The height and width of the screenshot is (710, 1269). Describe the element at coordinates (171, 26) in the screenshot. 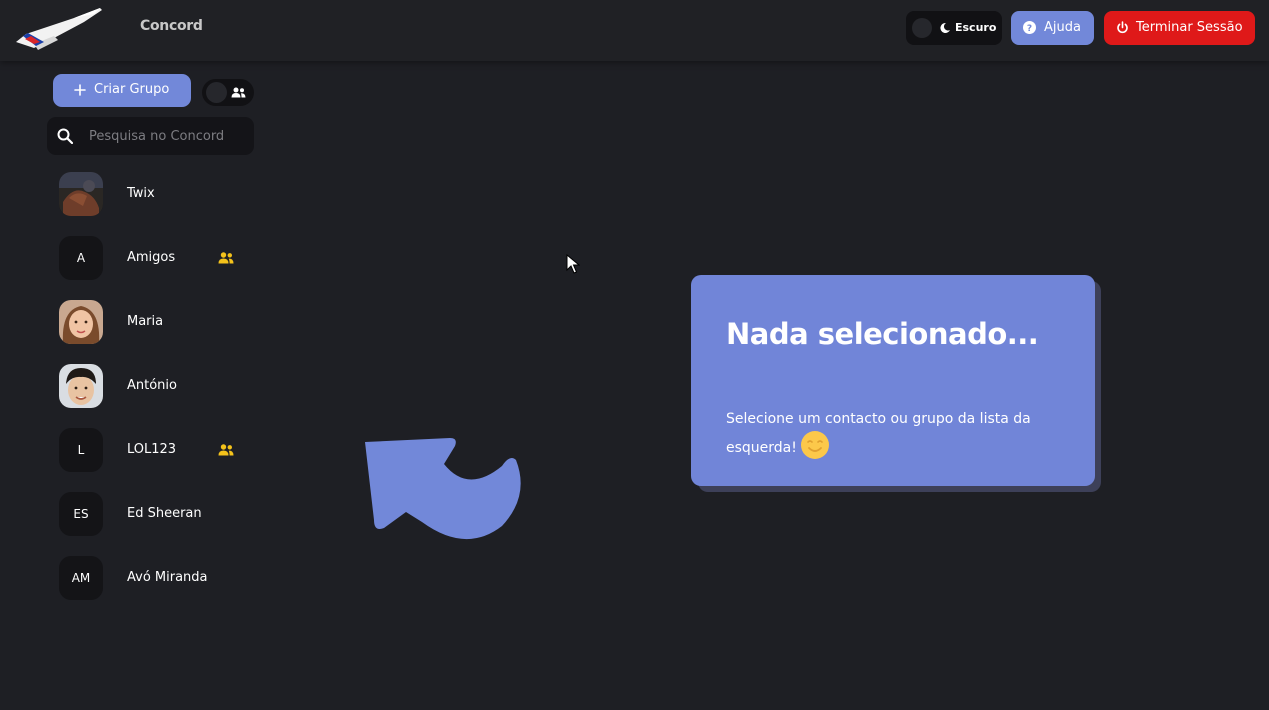

I see `app-title: Concord` at that location.